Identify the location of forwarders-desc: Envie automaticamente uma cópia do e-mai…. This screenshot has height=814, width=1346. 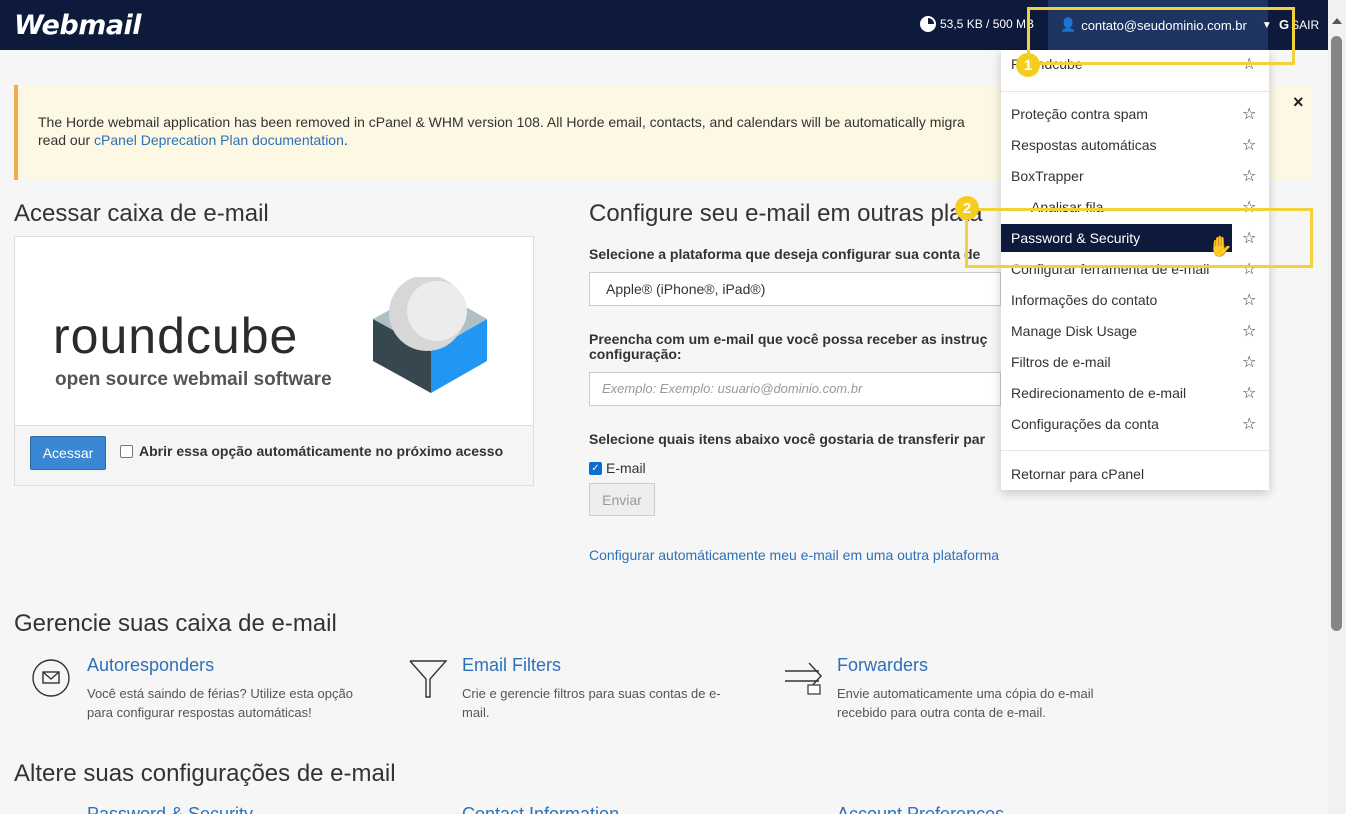
(965, 703).